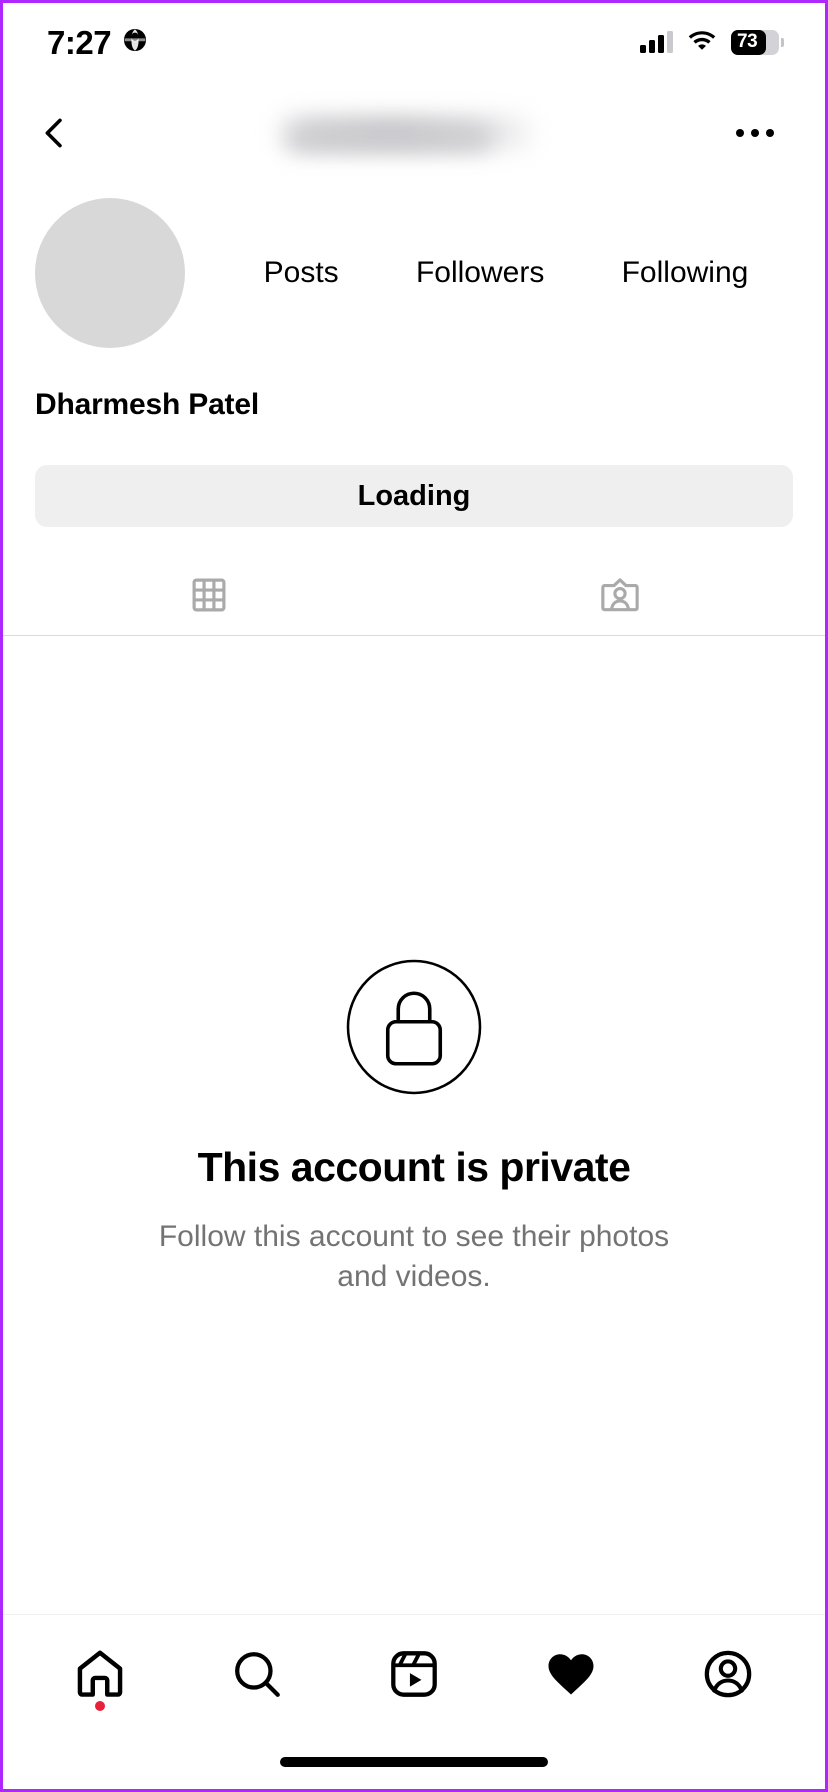 The image size is (828, 1792). What do you see at coordinates (747, 41) in the screenshot?
I see `battery-level: 73` at bounding box center [747, 41].